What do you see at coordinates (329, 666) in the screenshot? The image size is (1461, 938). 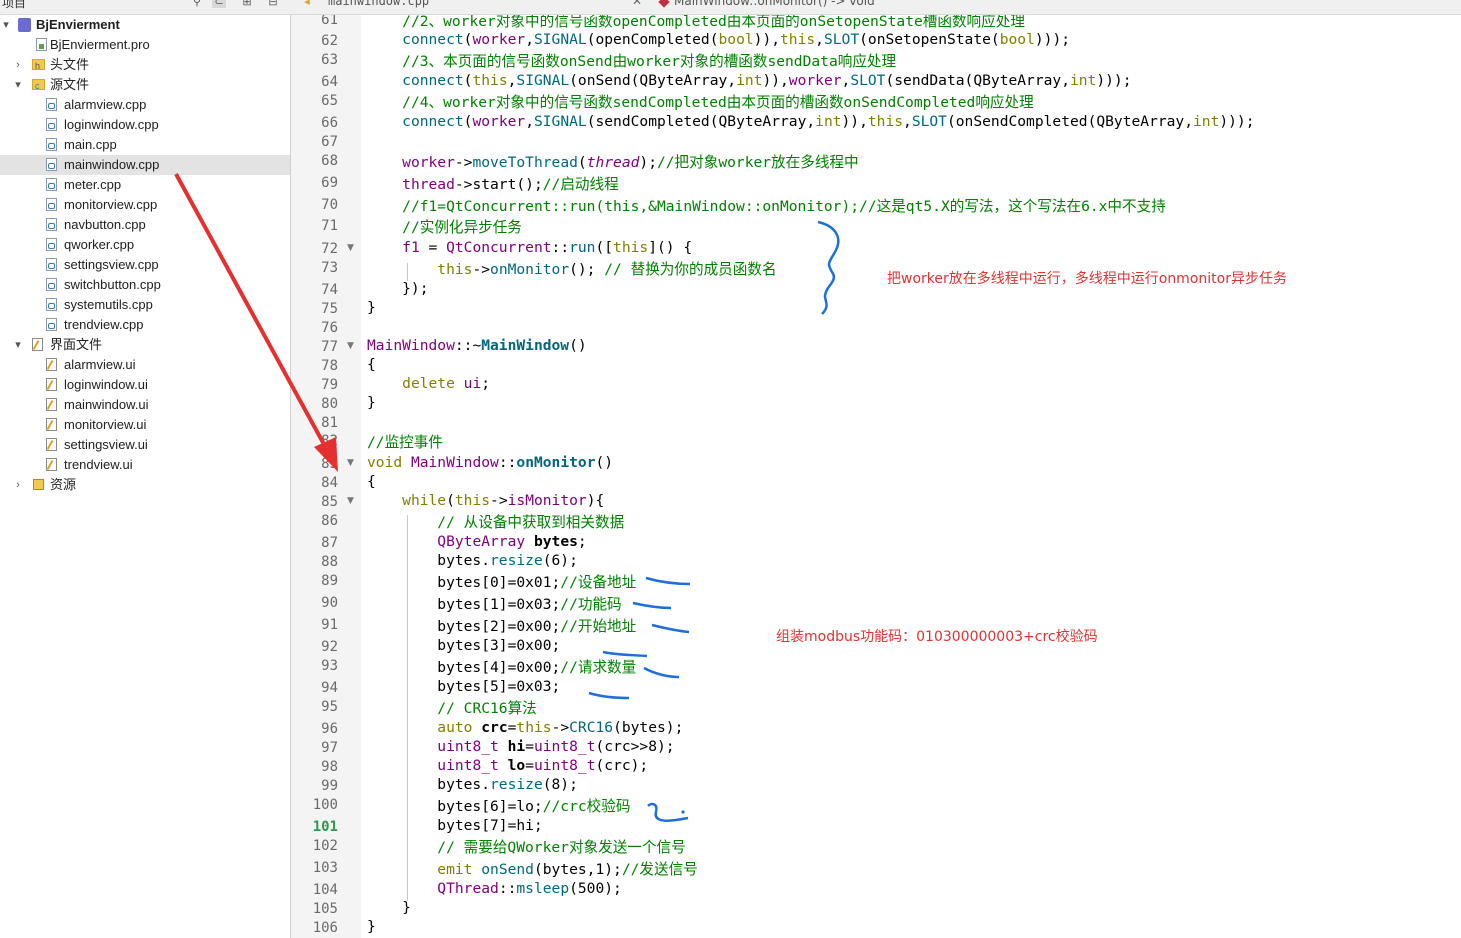 I see `line-number: 93` at bounding box center [329, 666].